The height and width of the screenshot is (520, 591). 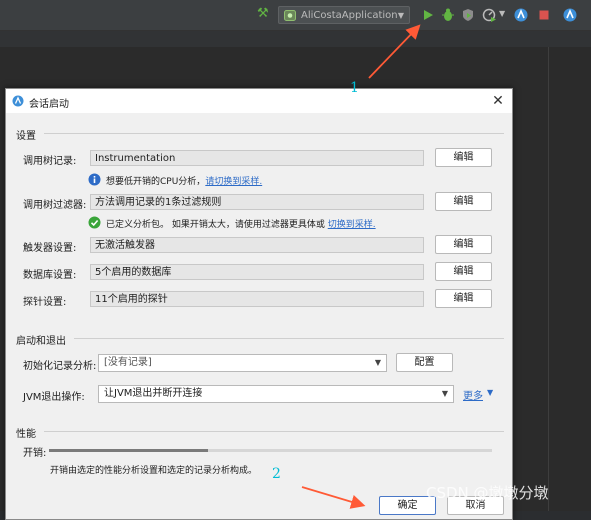 I want to click on csdn-watermark: CSDN @墩墩分墩, so click(x=487, y=493).